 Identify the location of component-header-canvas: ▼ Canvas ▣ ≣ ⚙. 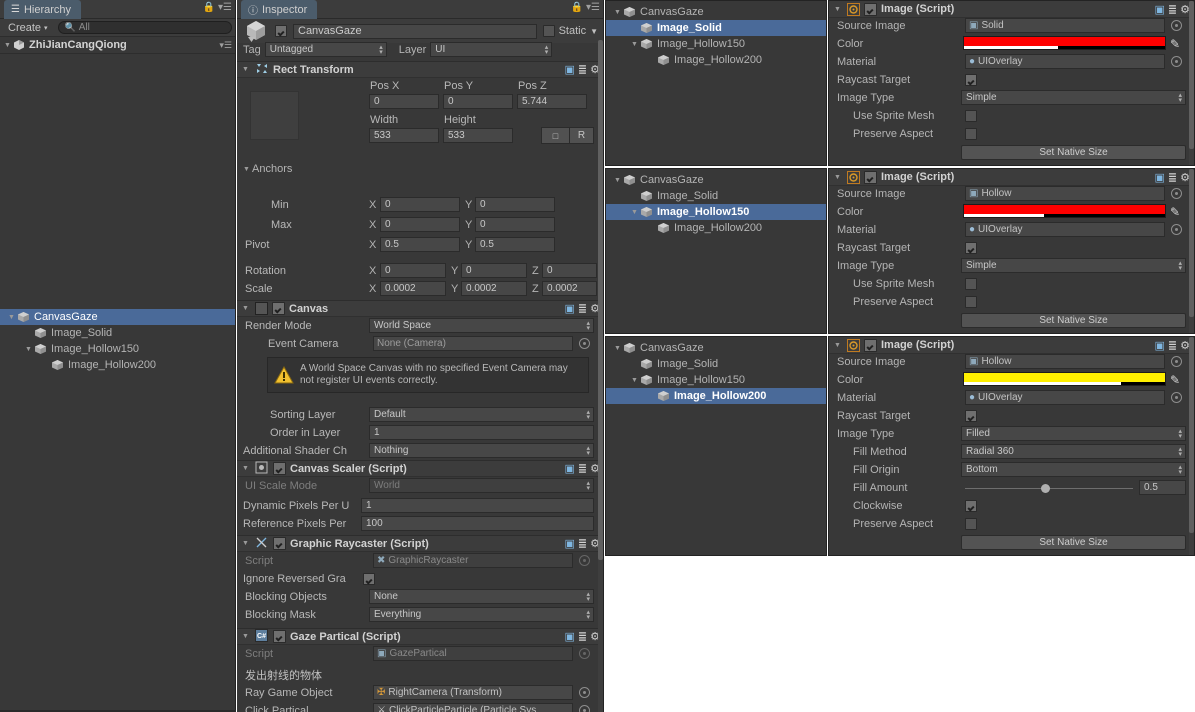
(420, 308).